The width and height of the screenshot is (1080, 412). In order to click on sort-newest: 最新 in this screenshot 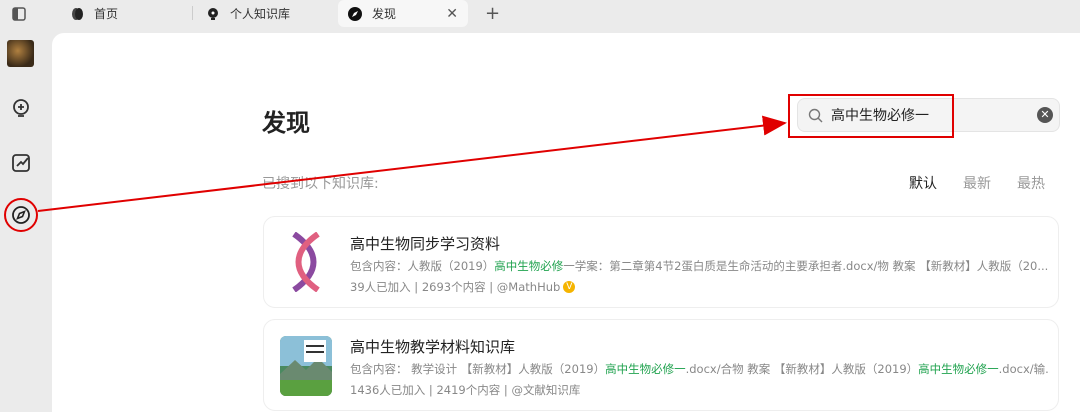, I will do `click(977, 183)`.